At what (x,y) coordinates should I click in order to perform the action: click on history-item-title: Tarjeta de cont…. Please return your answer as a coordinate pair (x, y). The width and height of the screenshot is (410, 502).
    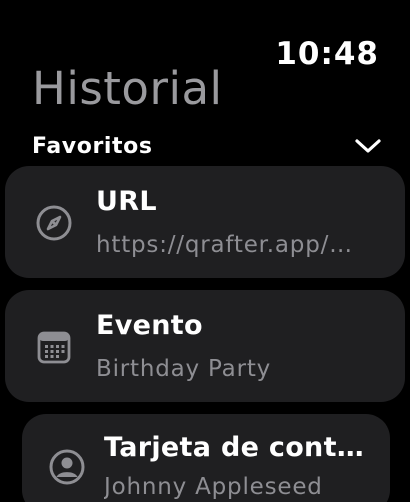
    Looking at the image, I should click on (234, 447).